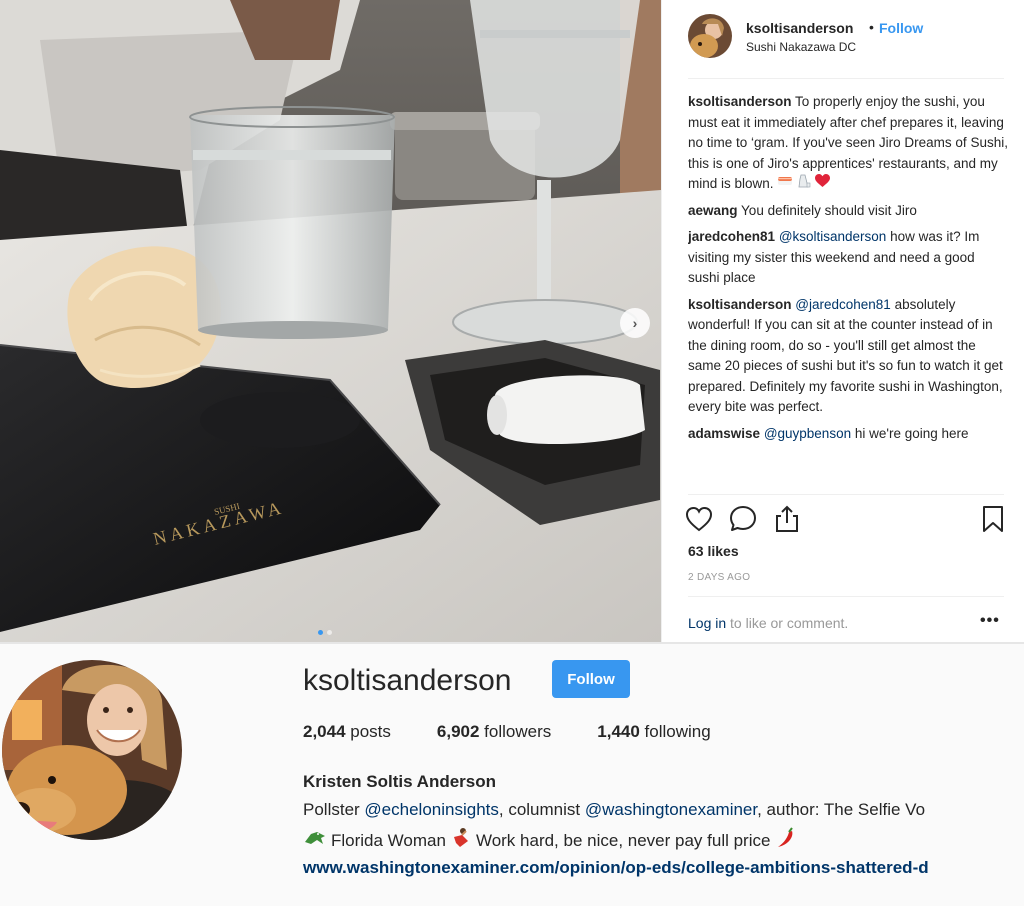  What do you see at coordinates (785, 184) in the screenshot?
I see `sushi-emoji` at bounding box center [785, 184].